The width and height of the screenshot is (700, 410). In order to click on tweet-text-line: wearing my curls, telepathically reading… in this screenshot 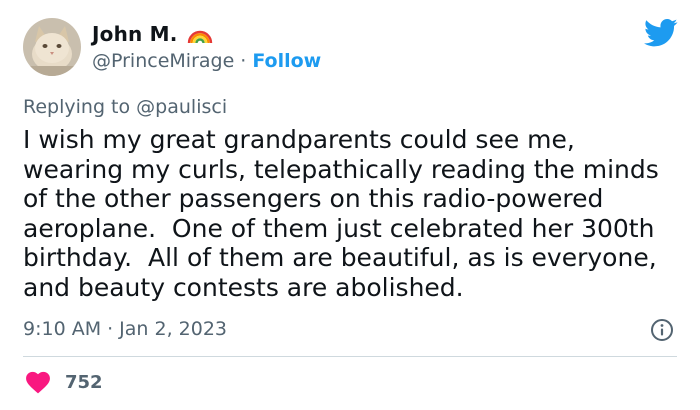, I will do `click(341, 169)`.